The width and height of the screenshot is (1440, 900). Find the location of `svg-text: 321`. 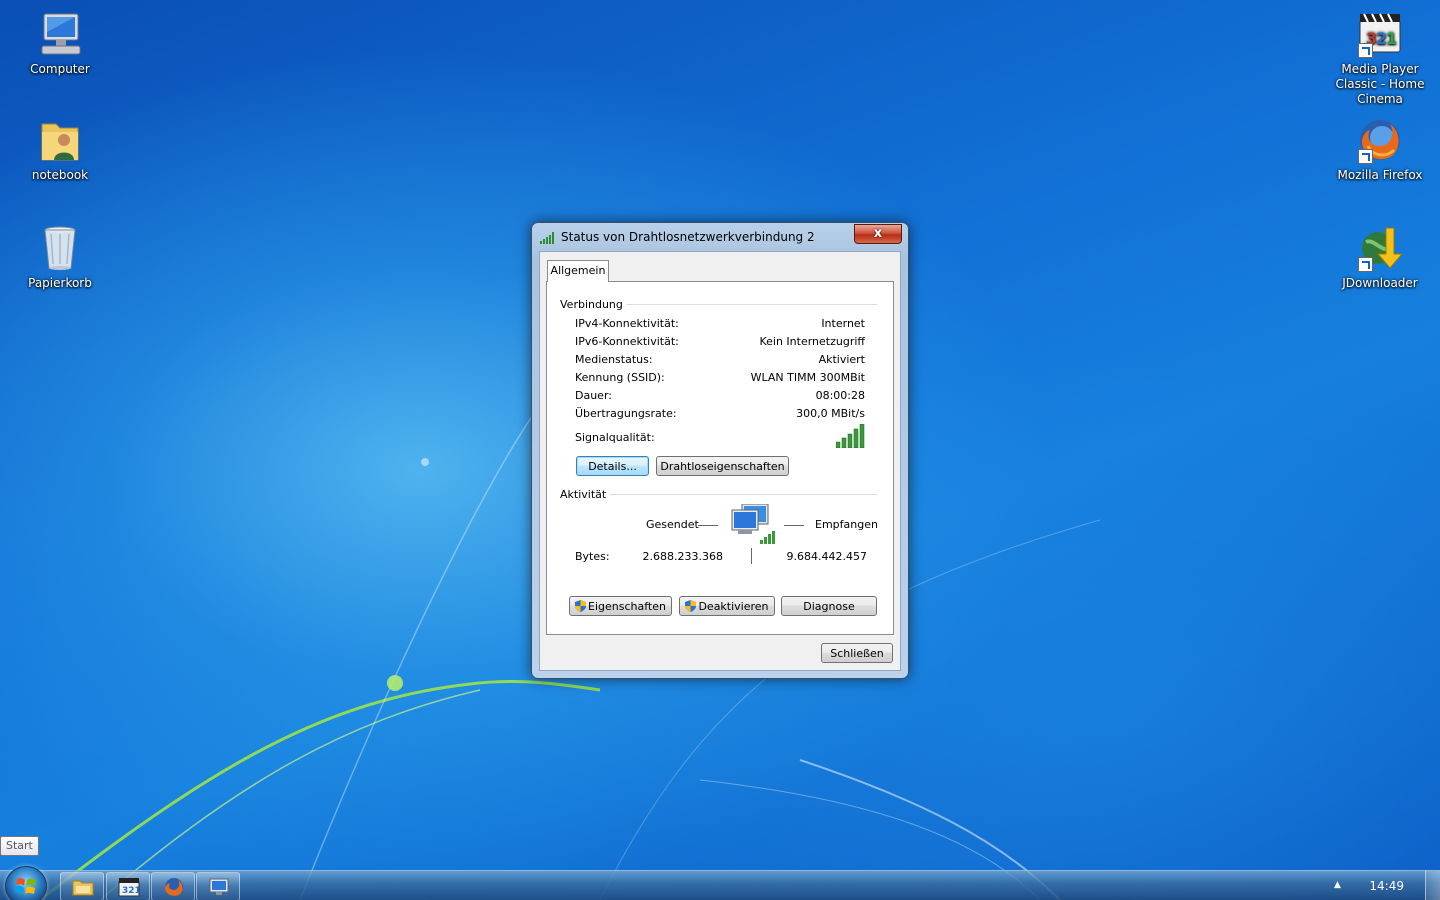

svg-text: 321 is located at coordinates (131, 891).